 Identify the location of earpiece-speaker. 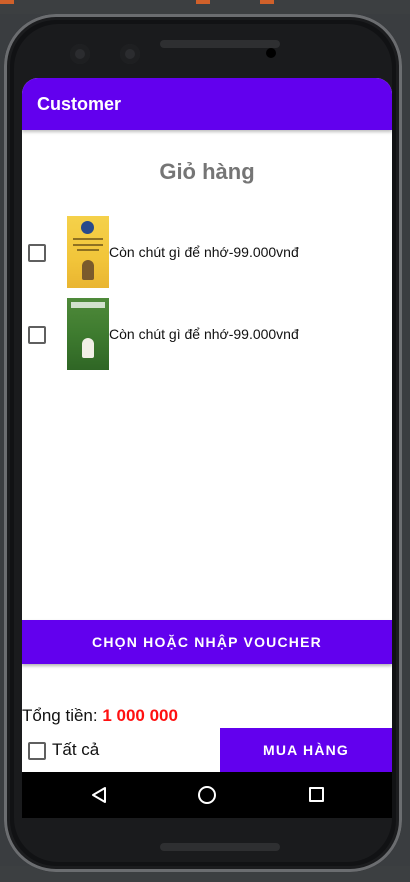
(220, 44).